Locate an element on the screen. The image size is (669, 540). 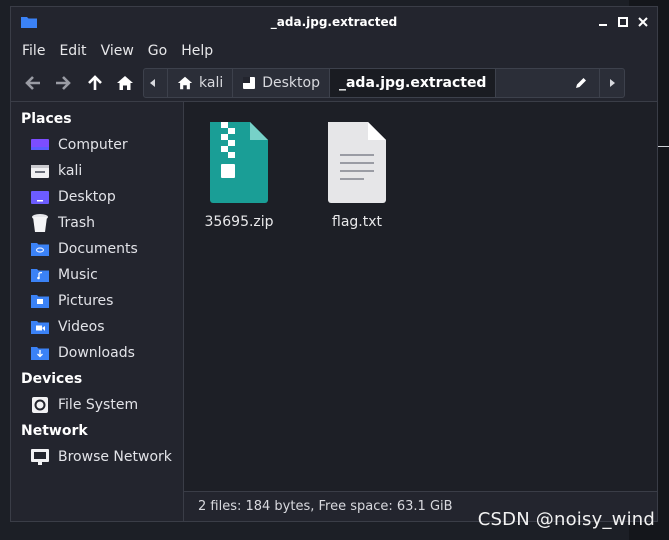
sidebar-item-label: Music is located at coordinates (78, 275).